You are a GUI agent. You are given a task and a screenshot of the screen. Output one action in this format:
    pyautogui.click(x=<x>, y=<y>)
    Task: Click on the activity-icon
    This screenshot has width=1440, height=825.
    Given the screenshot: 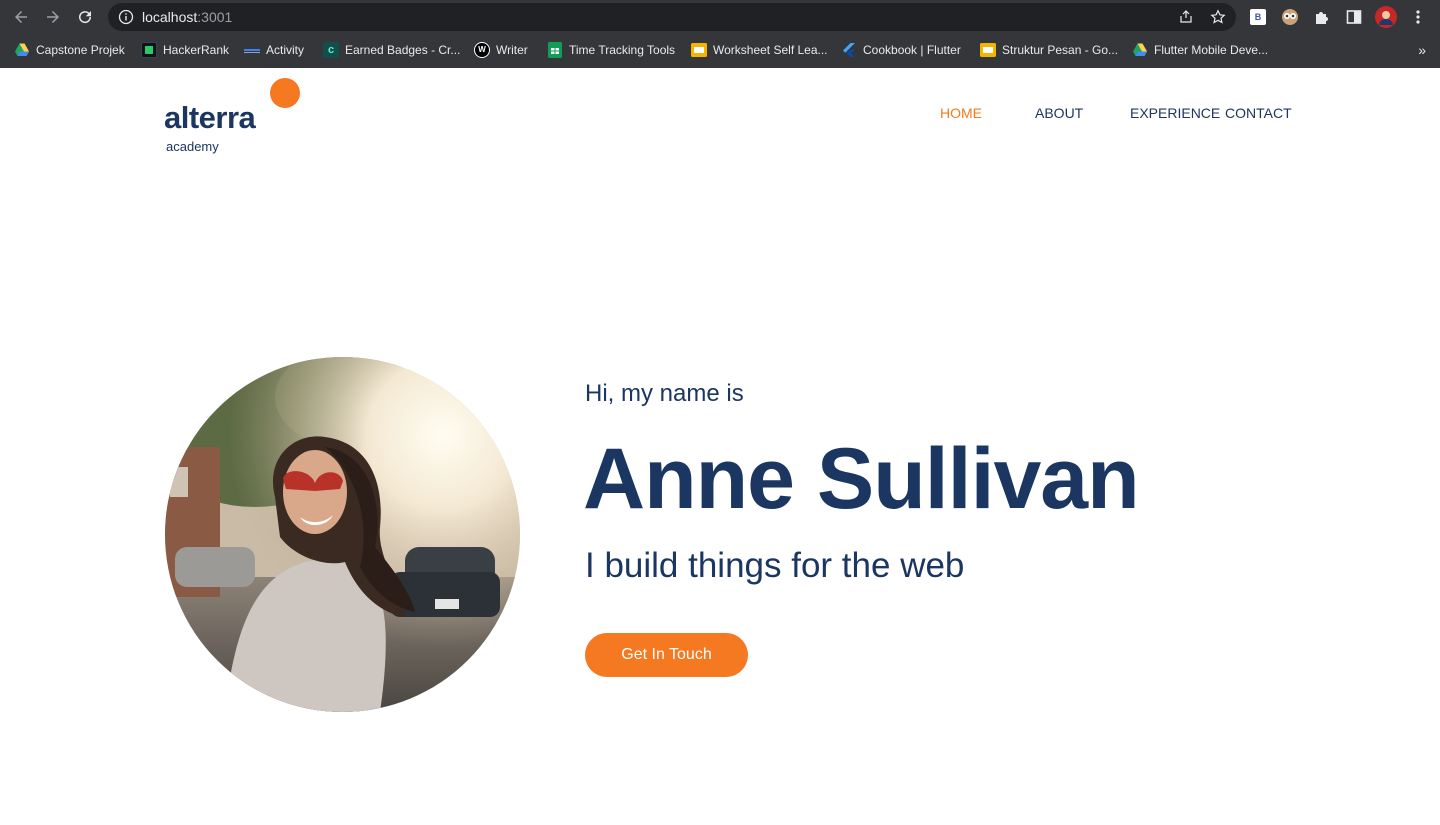 What is the action you would take?
    pyautogui.click(x=252, y=51)
    